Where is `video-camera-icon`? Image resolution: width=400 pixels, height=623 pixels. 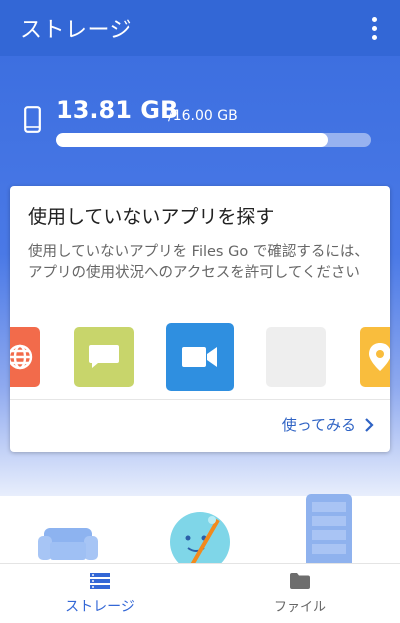
video-camera-icon is located at coordinates (200, 357).